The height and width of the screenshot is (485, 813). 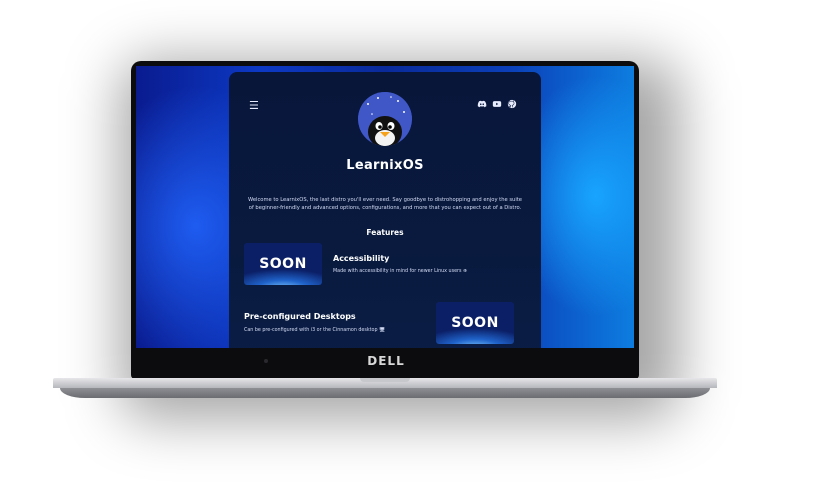 What do you see at coordinates (385, 165) in the screenshot?
I see `site-title: LearnixOS` at bounding box center [385, 165].